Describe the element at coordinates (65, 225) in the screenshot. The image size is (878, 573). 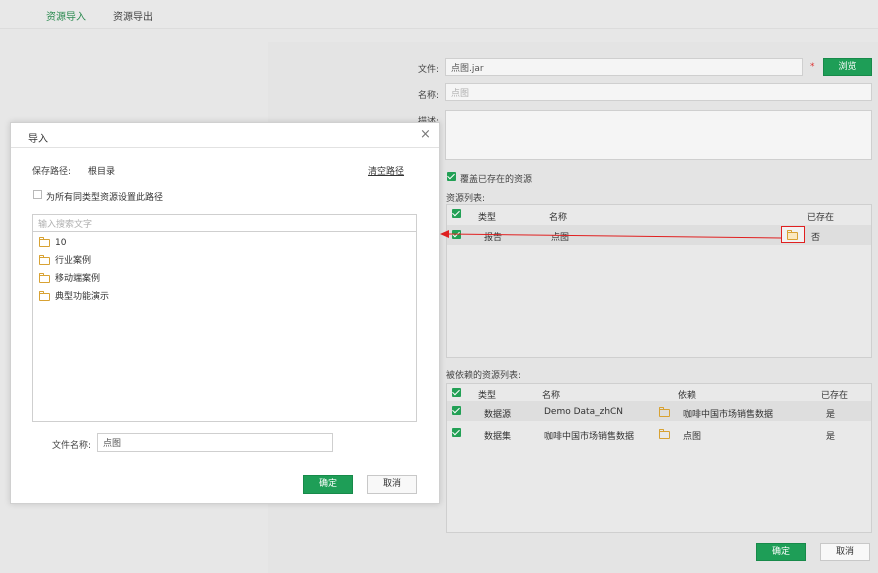
I see `search-placeholder: 输入搜索文字` at that location.